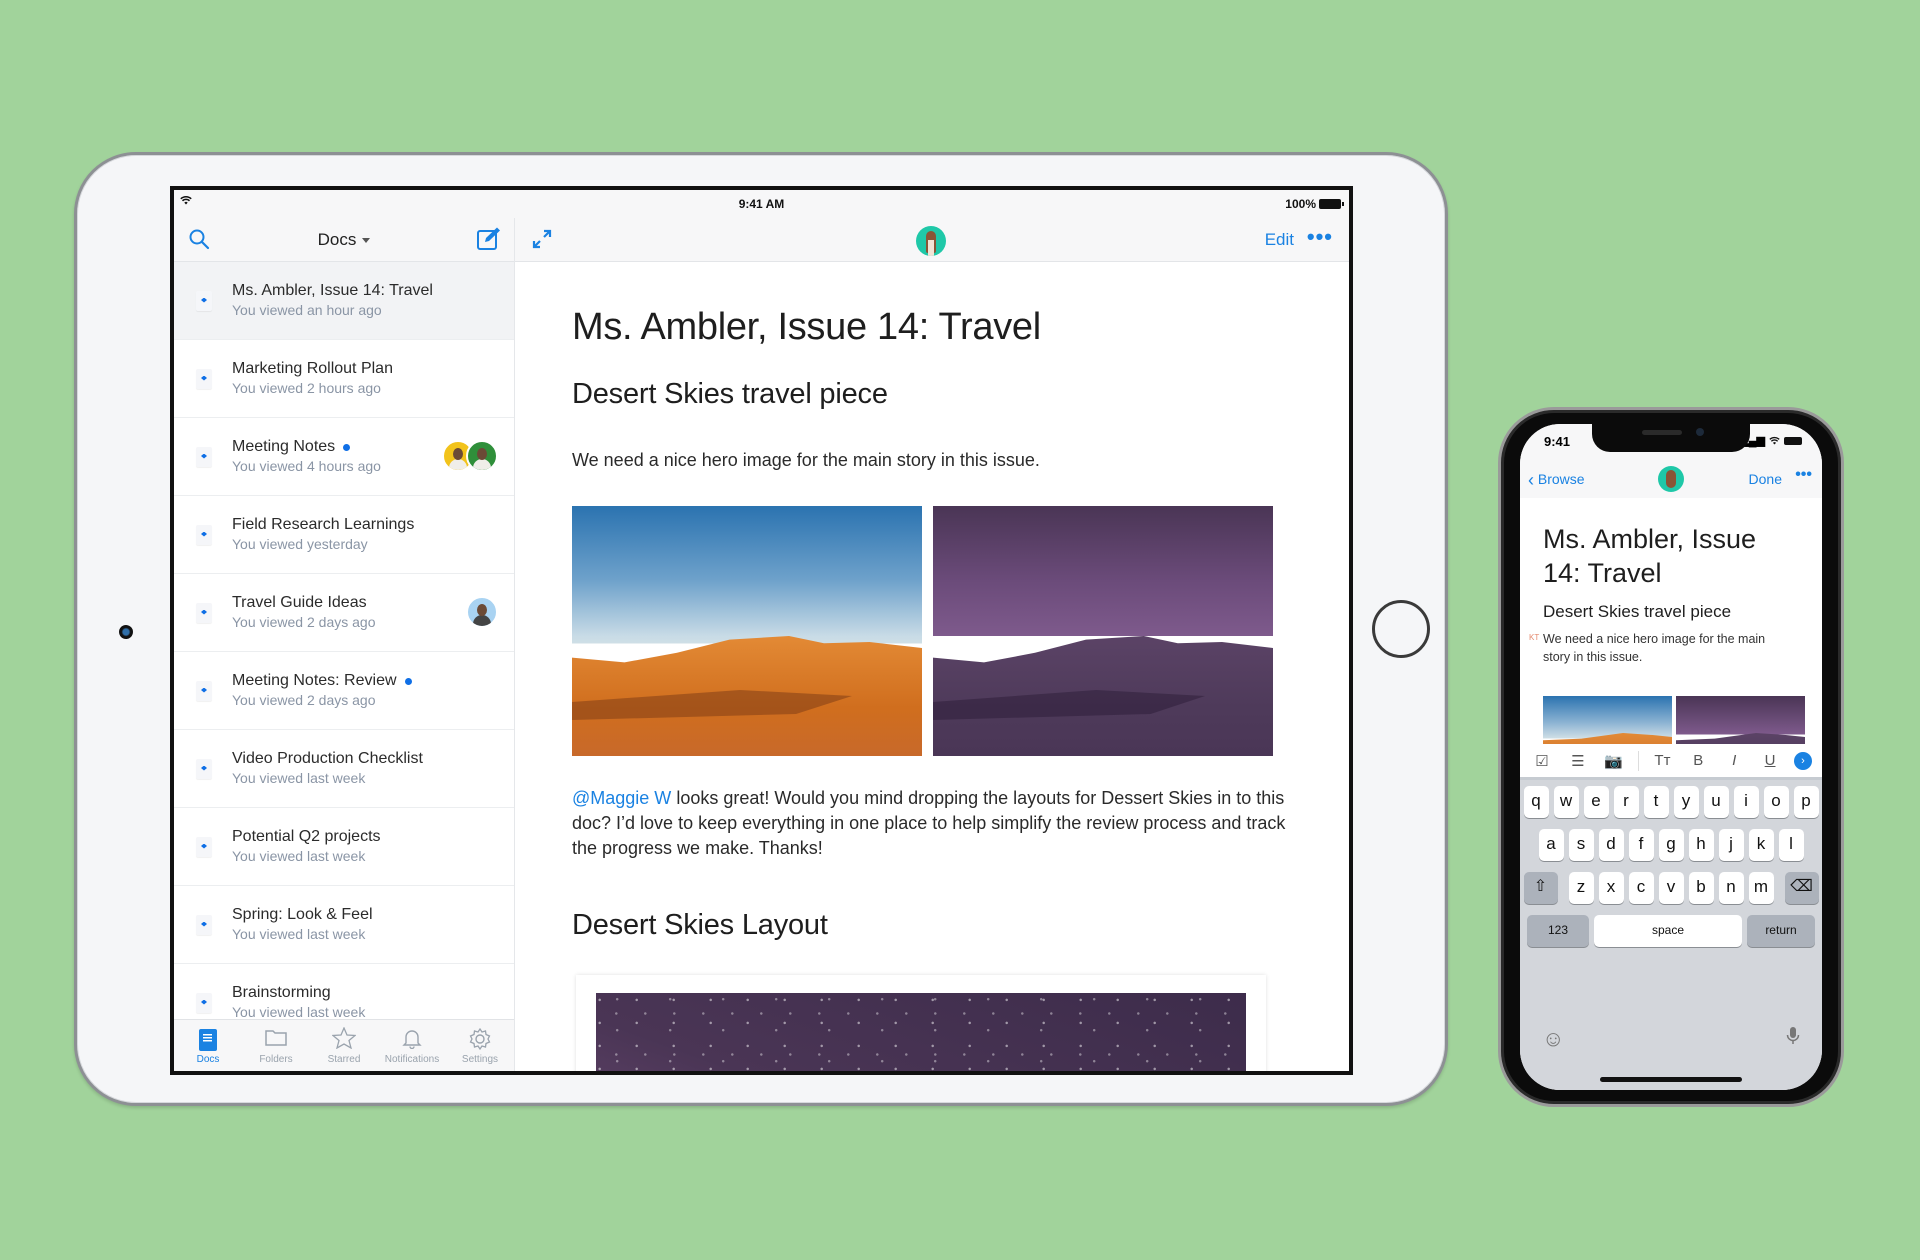 The height and width of the screenshot is (1260, 1920). I want to click on chevron-right-icon: ›, so click(1802, 760).